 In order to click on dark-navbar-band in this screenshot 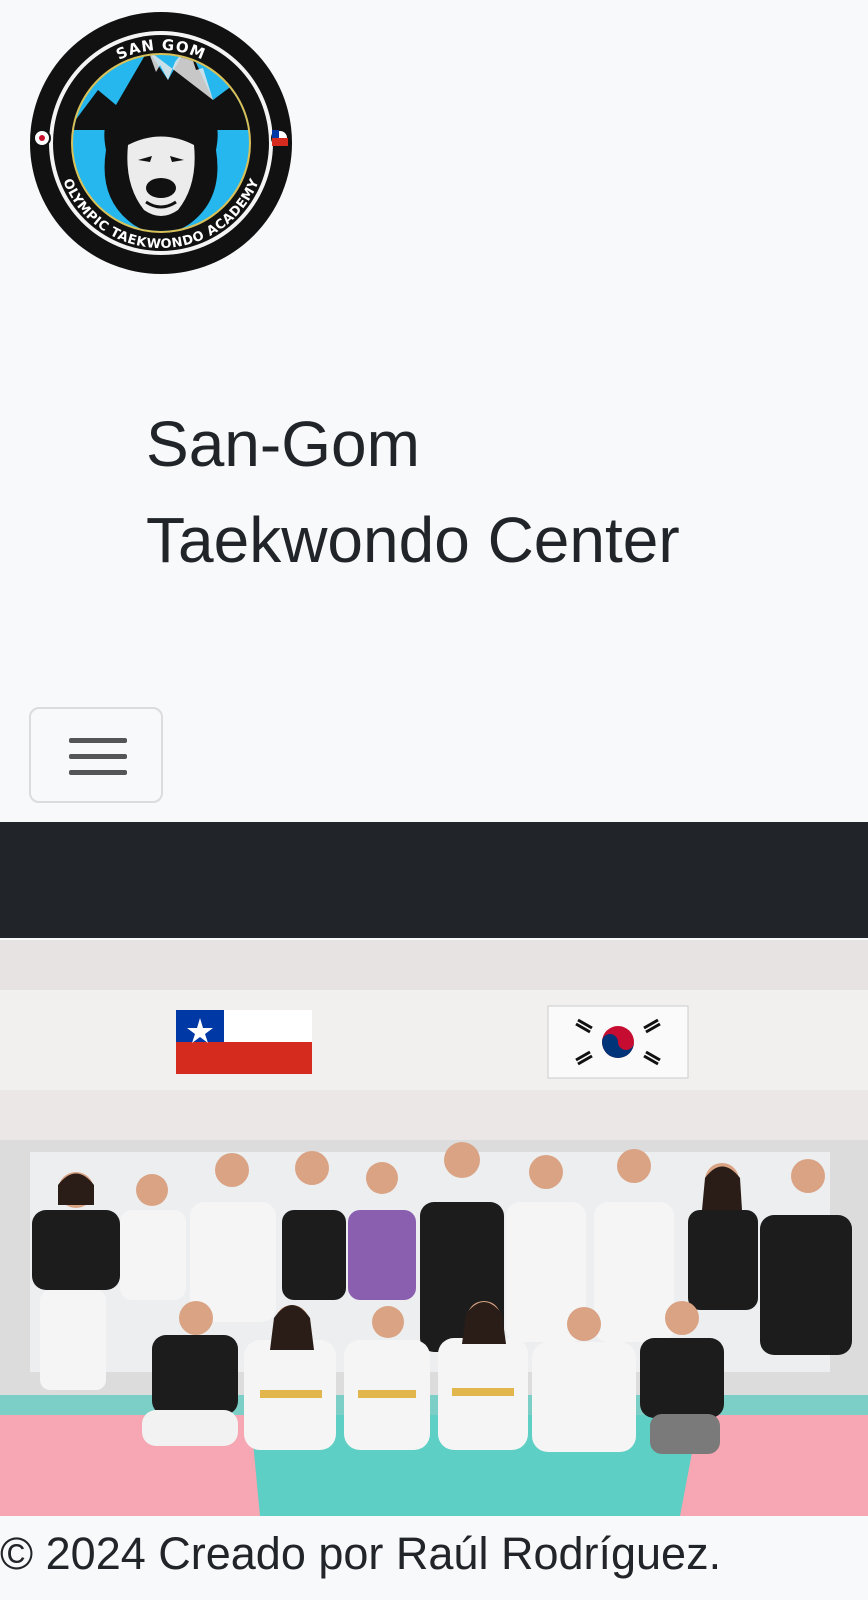, I will do `click(434, 880)`.